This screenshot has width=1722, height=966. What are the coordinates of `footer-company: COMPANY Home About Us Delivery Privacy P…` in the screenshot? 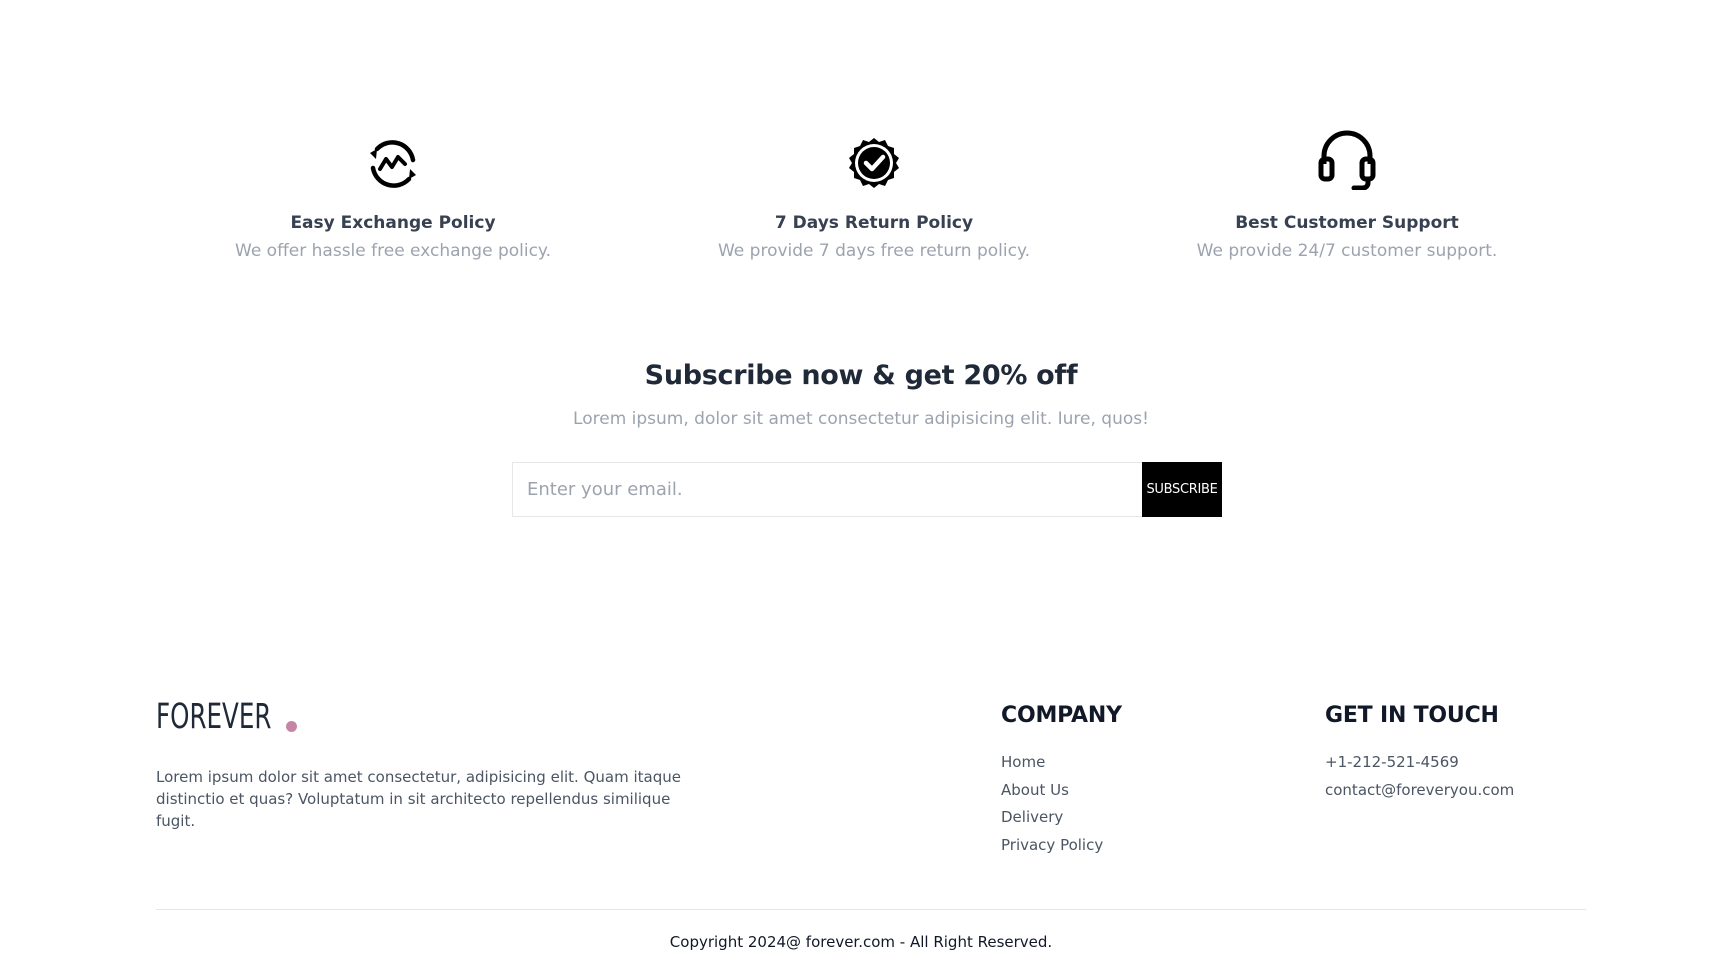 It's located at (1061, 782).